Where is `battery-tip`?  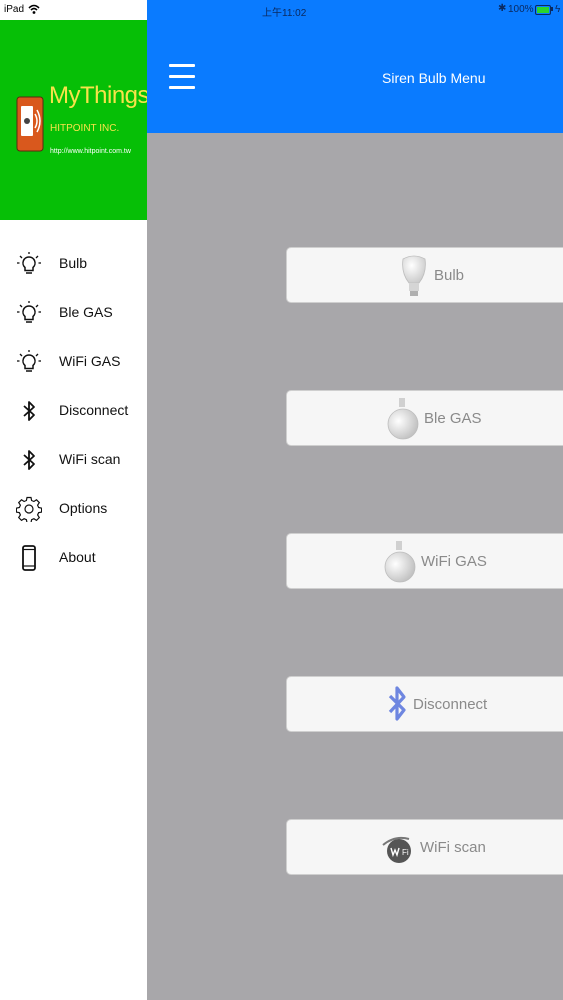
battery-tip is located at coordinates (552, 9).